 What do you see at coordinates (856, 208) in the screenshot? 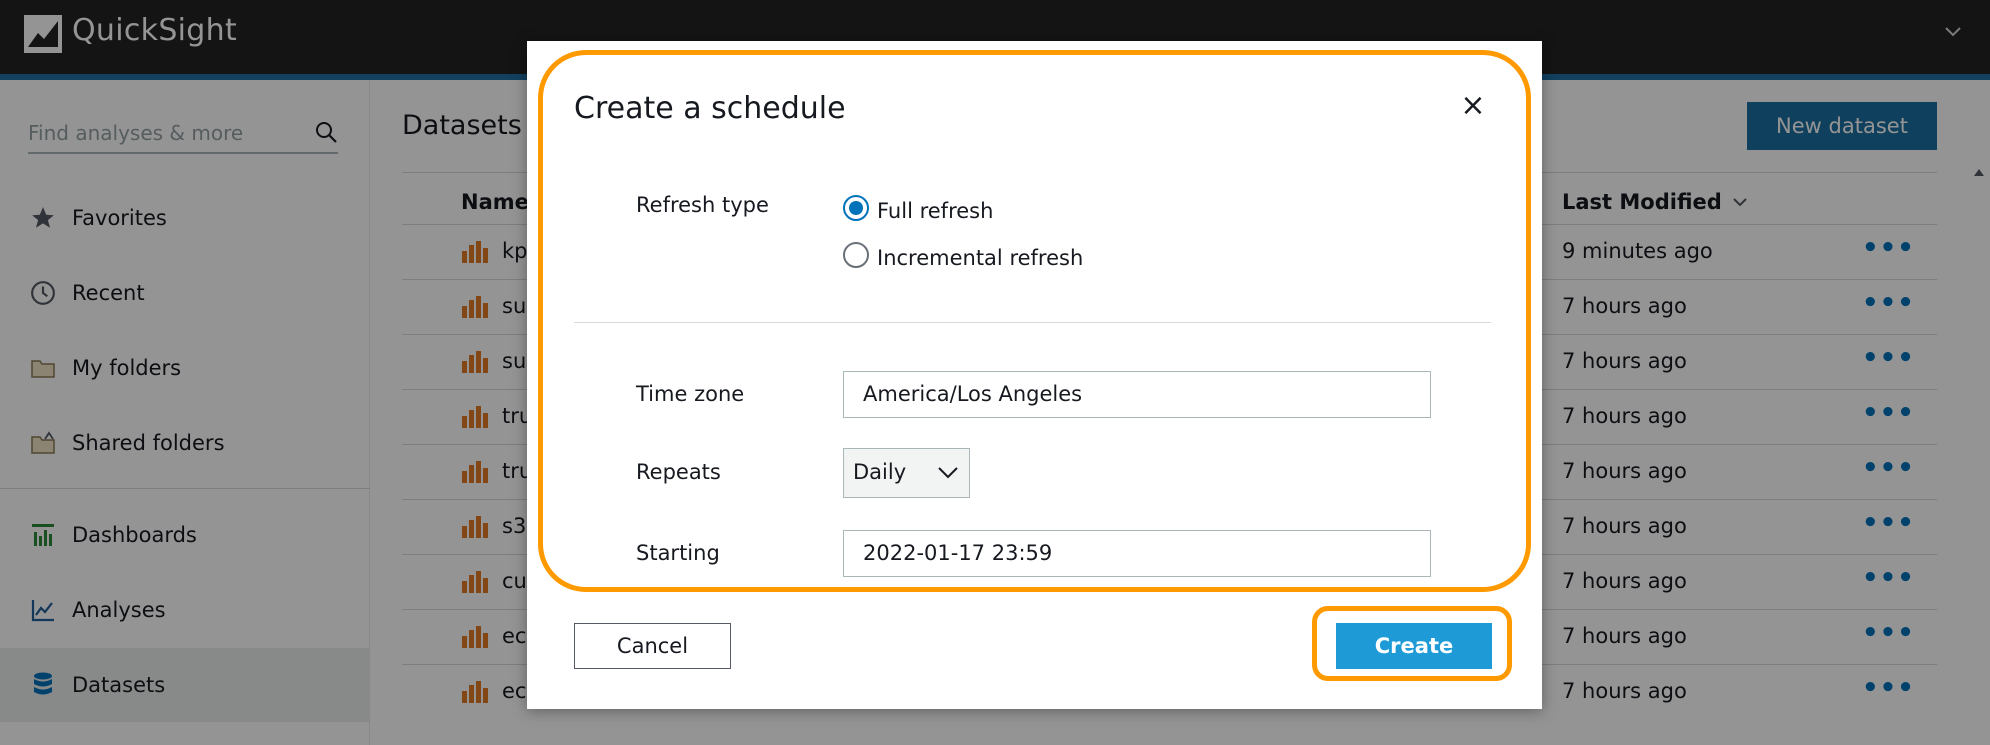
I see `full-refresh-radio` at bounding box center [856, 208].